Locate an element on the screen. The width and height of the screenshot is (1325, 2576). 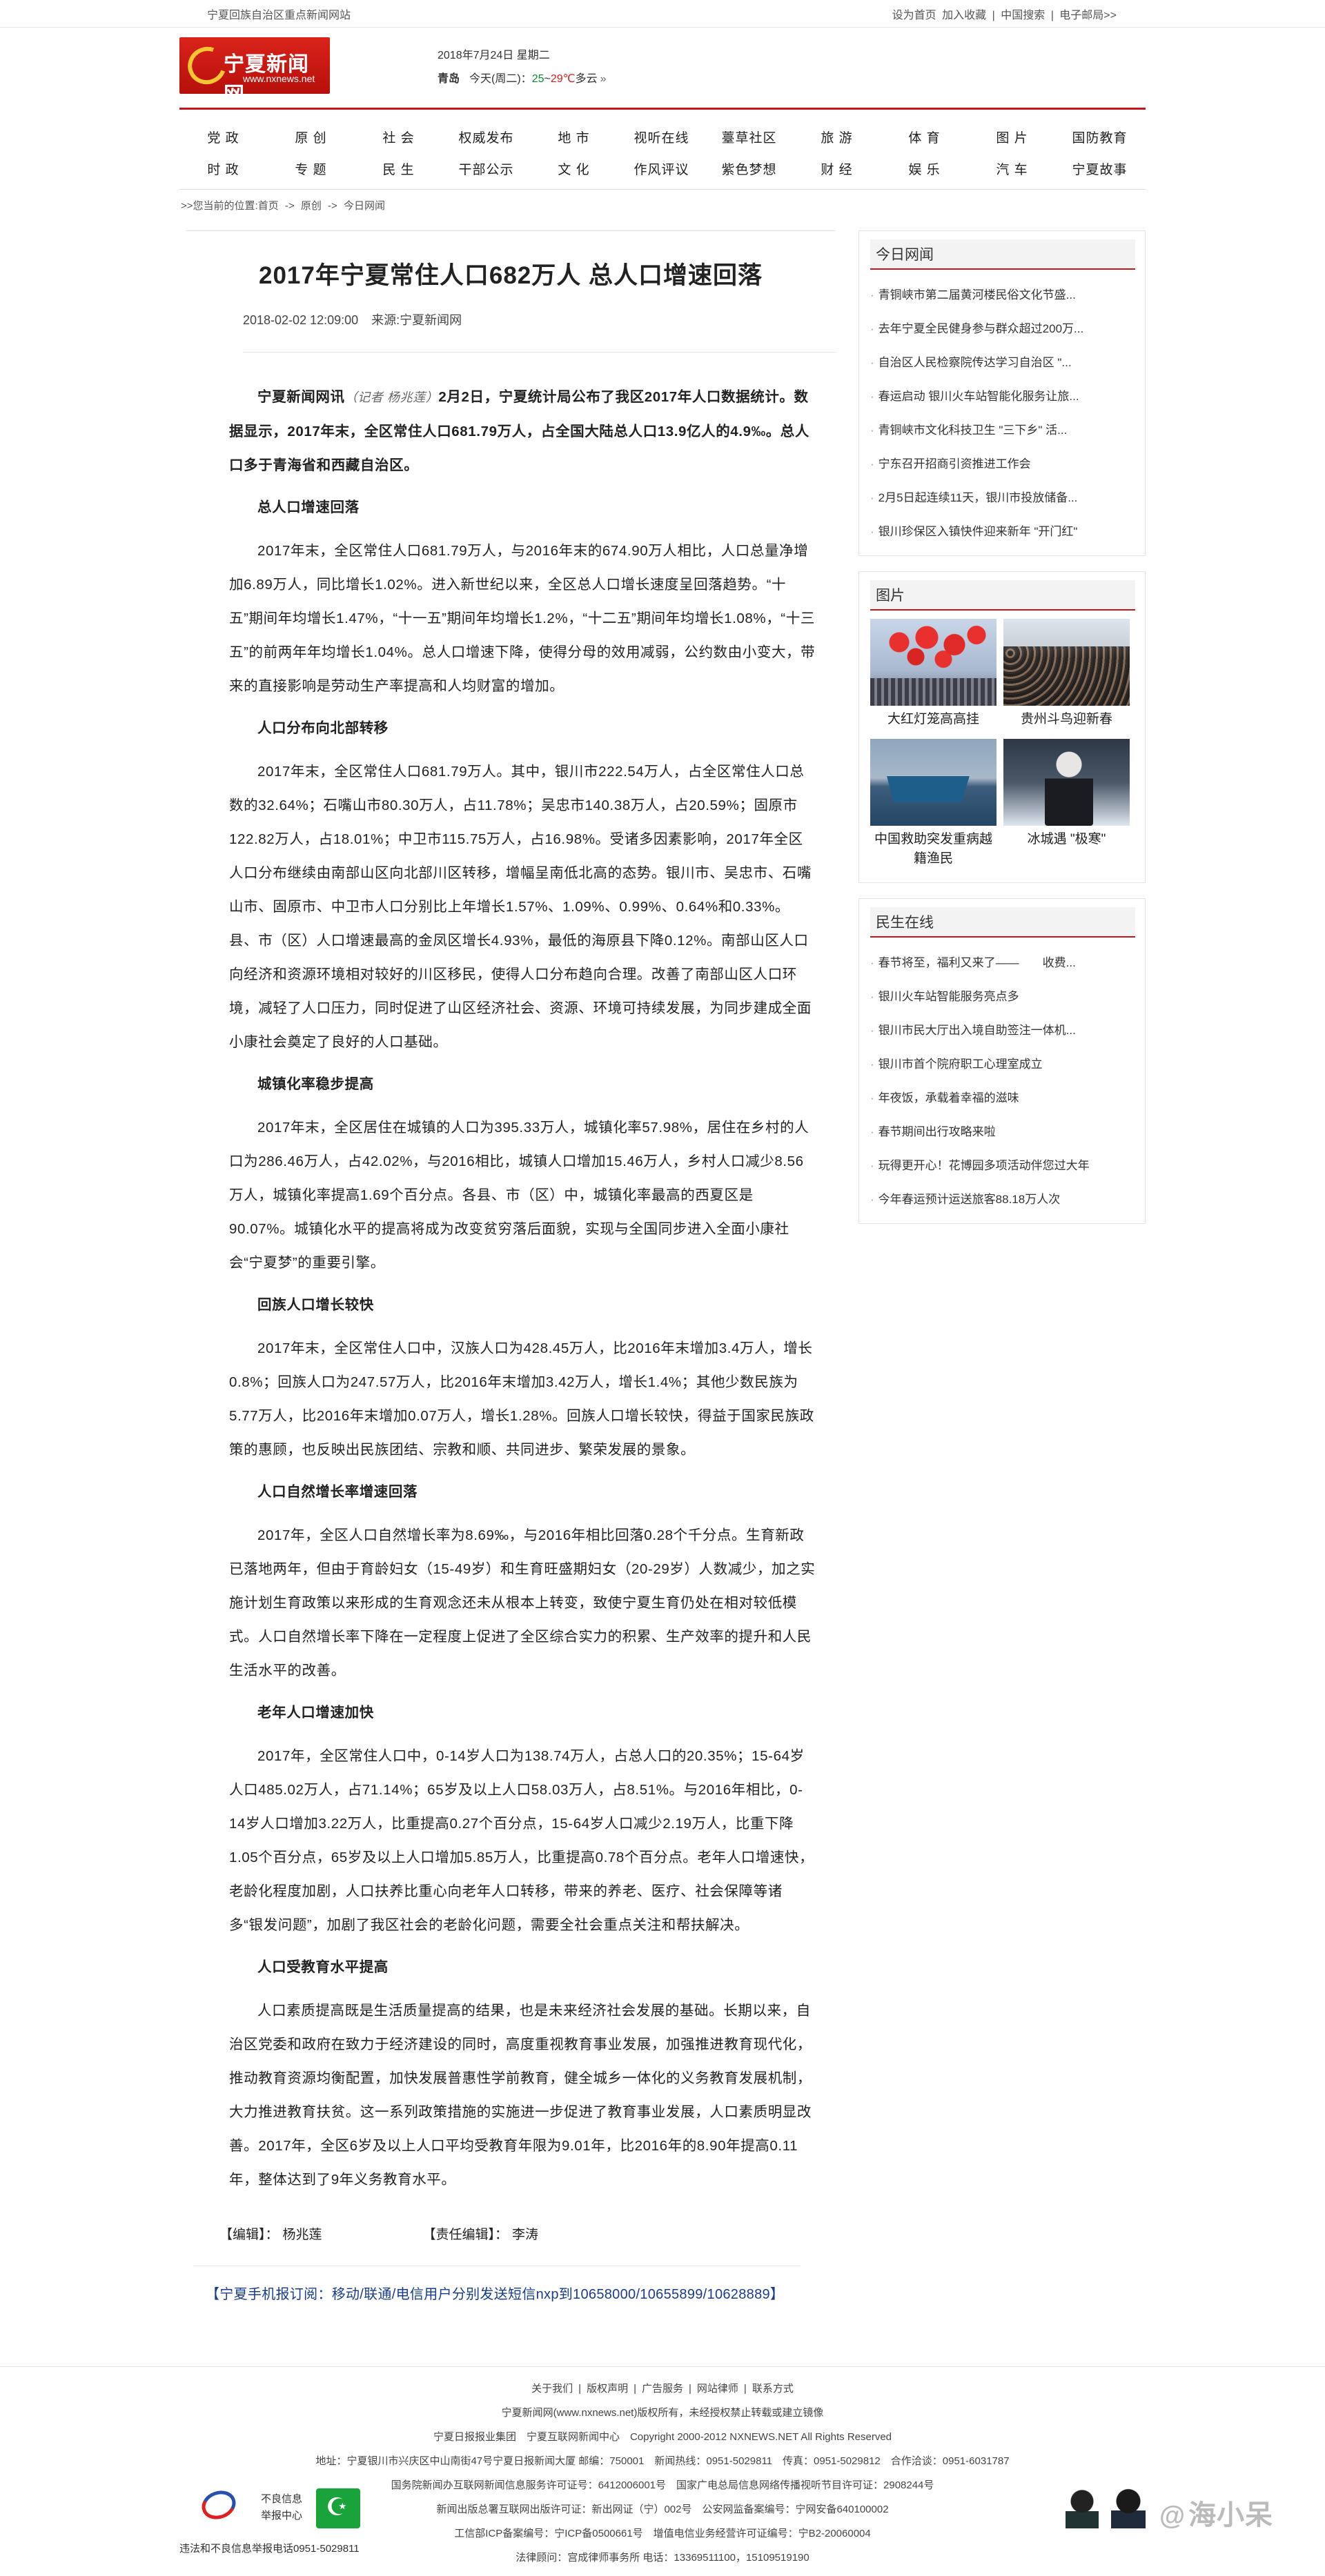
breadcrumb-original: 原创 is located at coordinates (311, 206).